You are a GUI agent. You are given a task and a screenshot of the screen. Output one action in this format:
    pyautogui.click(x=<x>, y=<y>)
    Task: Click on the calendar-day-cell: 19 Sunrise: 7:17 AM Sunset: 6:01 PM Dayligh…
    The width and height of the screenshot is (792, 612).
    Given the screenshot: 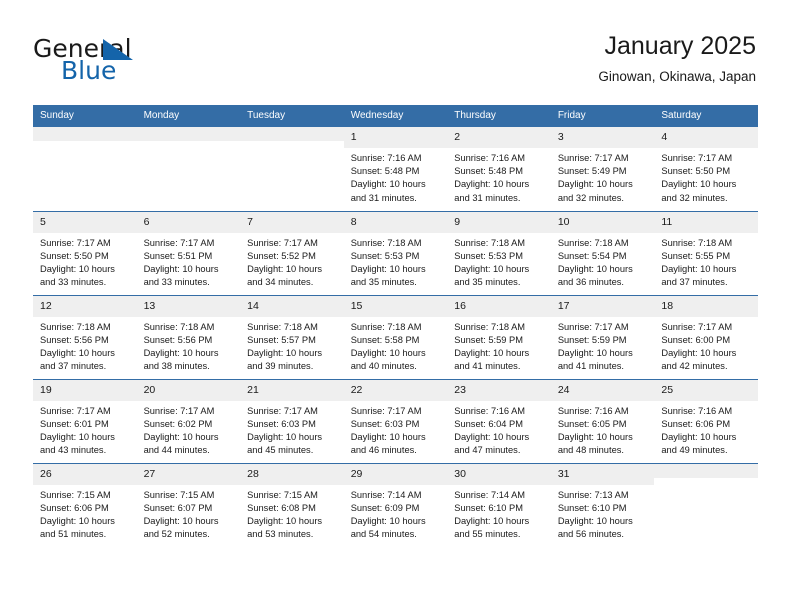 What is the action you would take?
    pyautogui.click(x=85, y=420)
    